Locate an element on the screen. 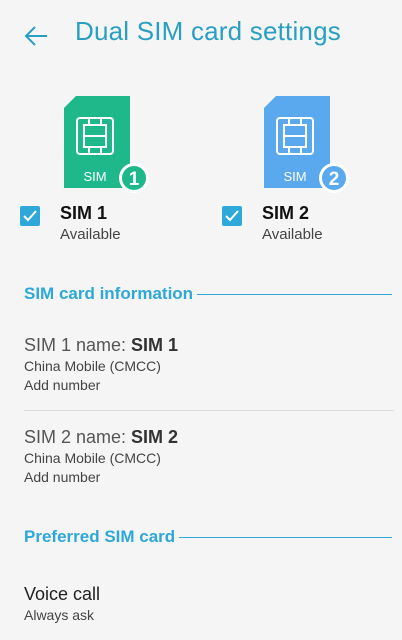 This screenshot has height=640, width=402. preferred-section-header: Preferred SIM card is located at coordinates (208, 537).